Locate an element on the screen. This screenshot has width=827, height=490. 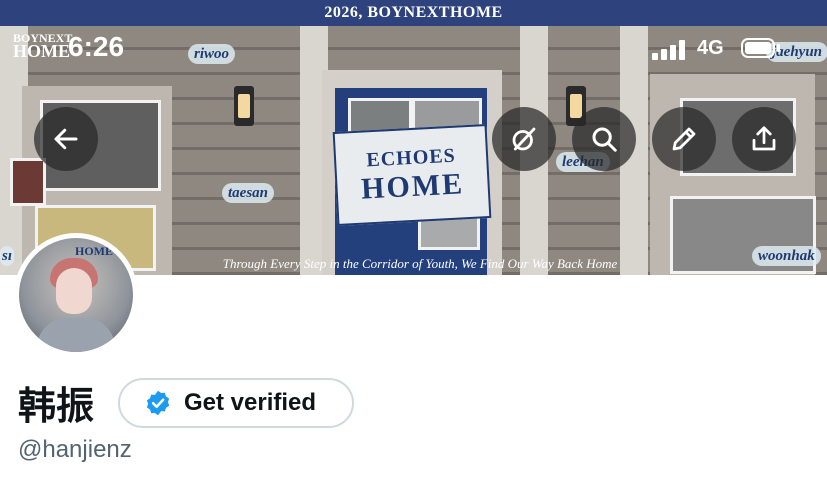
search-button is located at coordinates (604, 139).